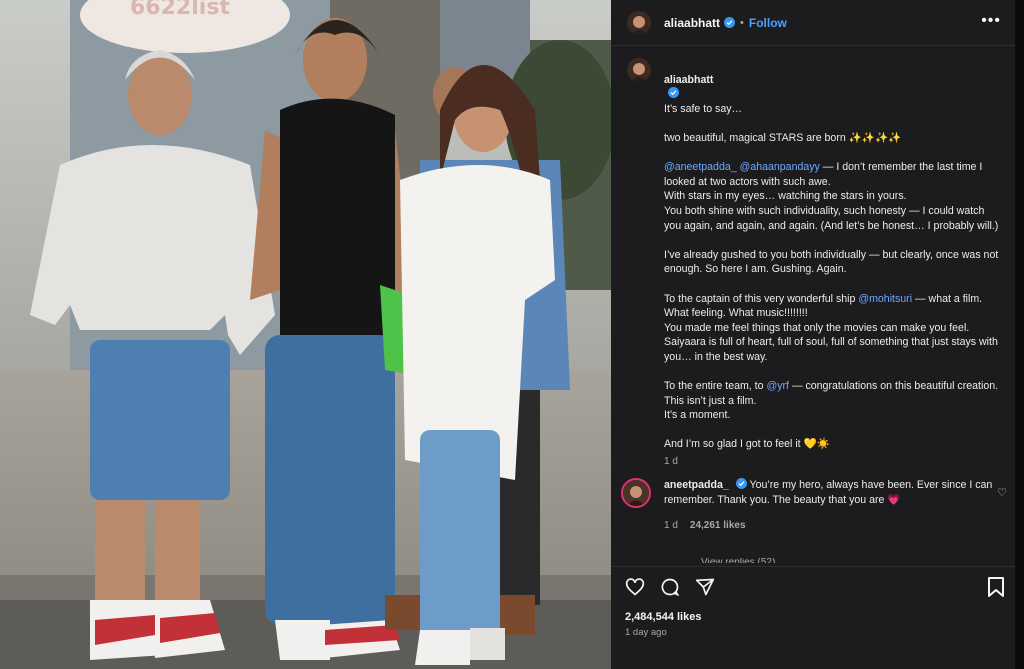  I want to click on comment-heart-icon: ♡, so click(1002, 492).